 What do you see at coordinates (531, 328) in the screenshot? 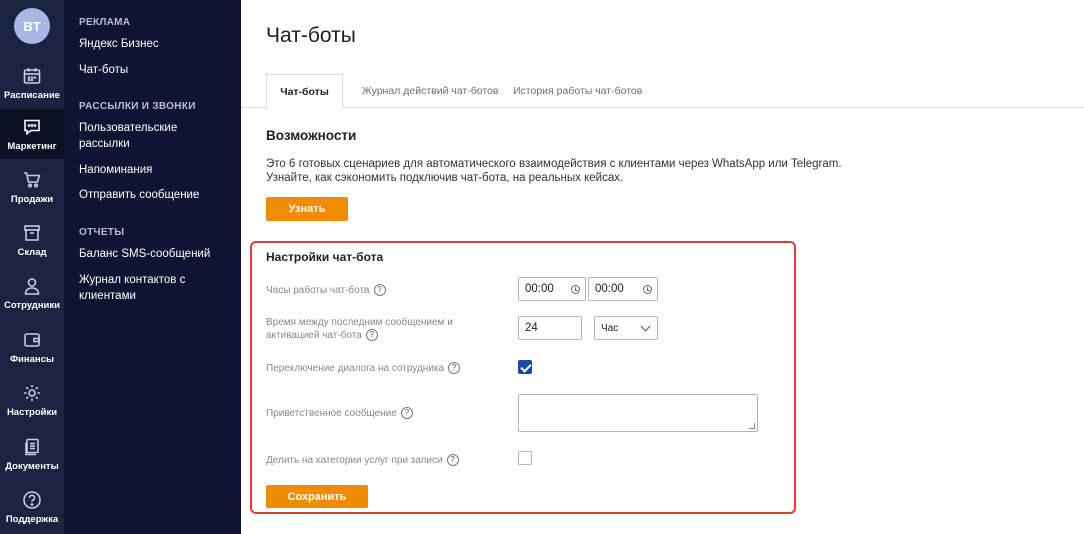
I see `delay-value: 24` at bounding box center [531, 328].